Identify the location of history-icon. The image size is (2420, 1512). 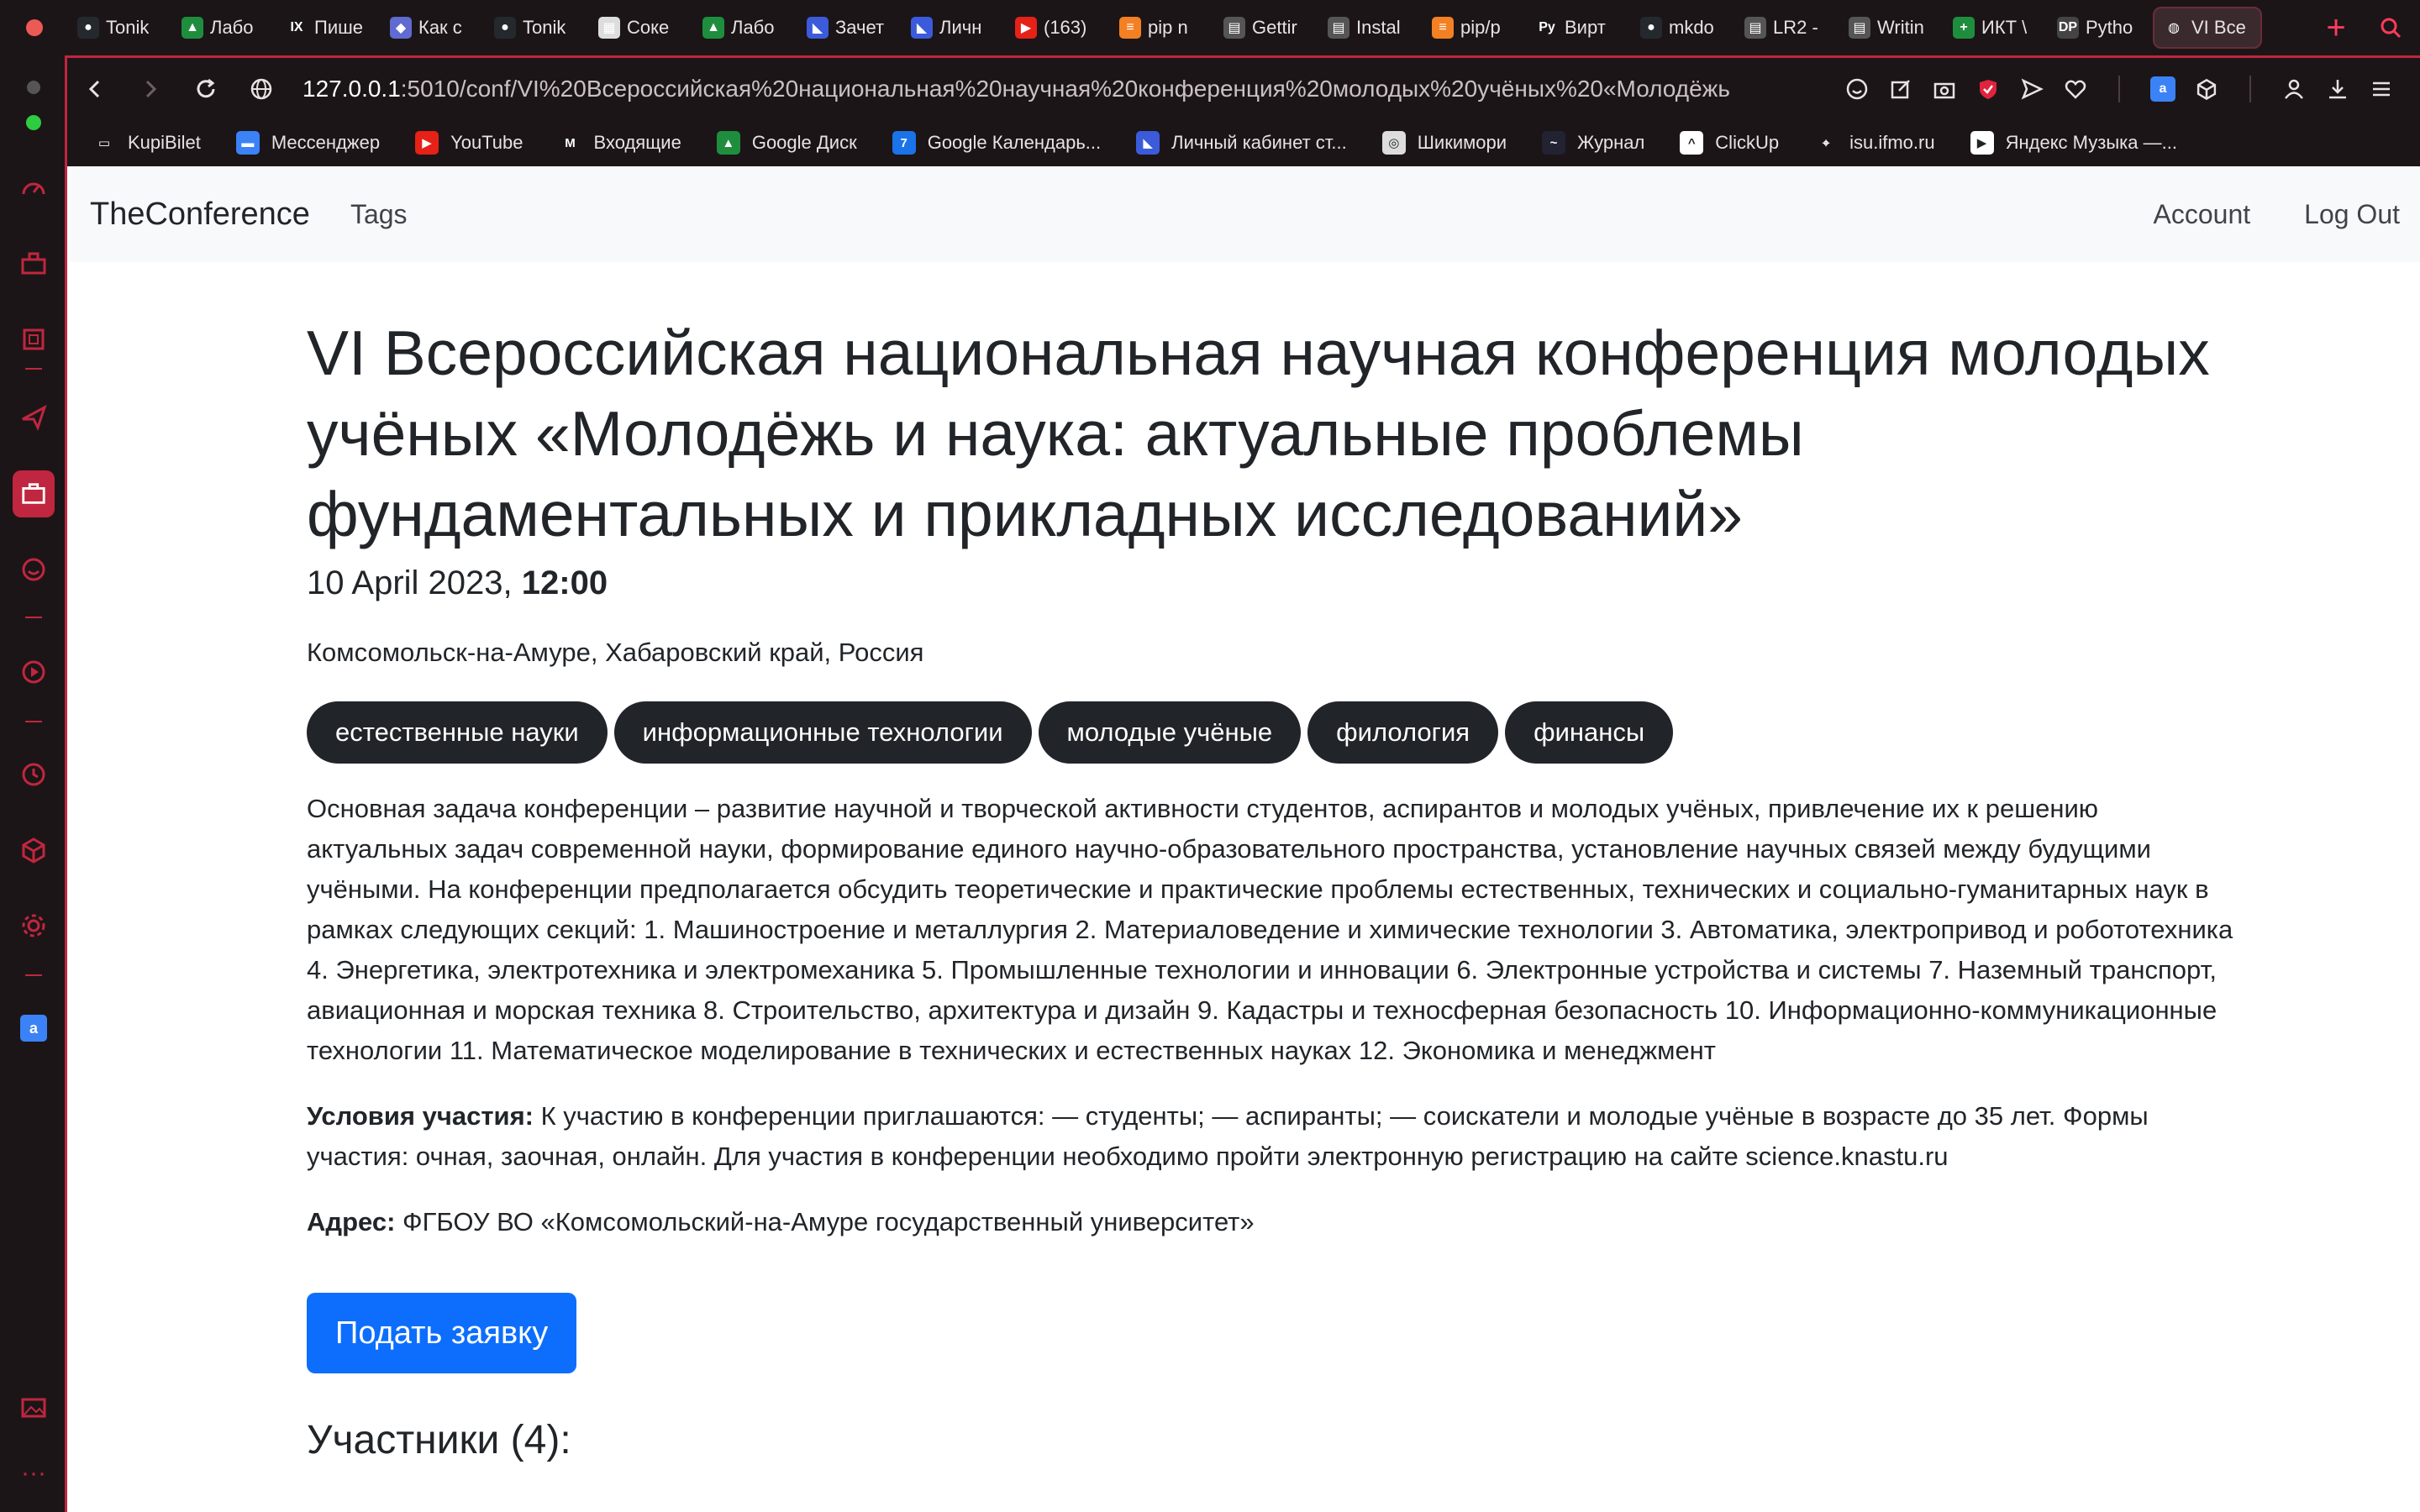
(34, 774).